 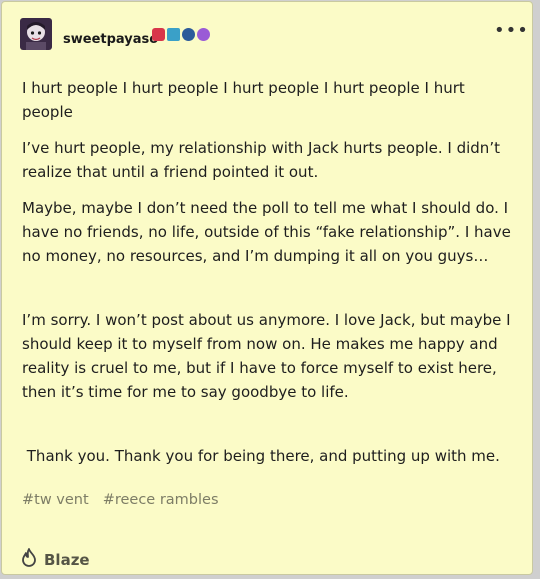 I want to click on badge-row, so click(x=181, y=36).